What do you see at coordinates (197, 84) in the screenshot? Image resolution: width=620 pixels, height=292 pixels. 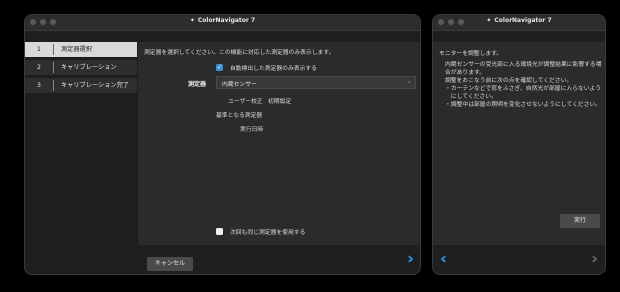 I see `device-label: 測定器` at bounding box center [197, 84].